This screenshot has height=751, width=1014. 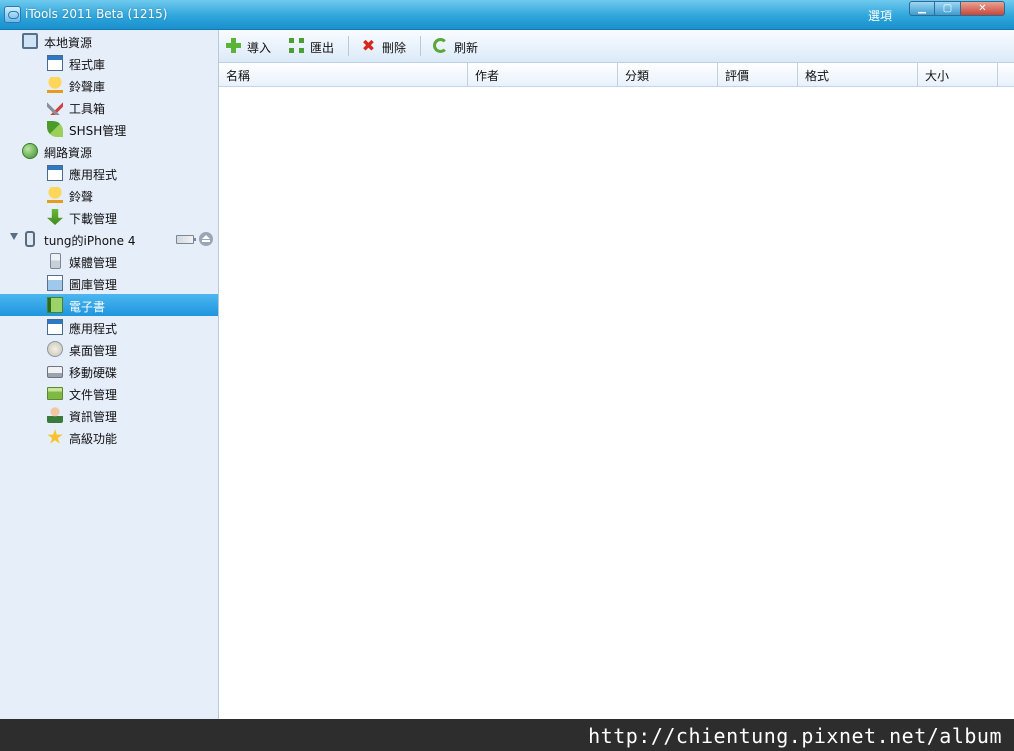 What do you see at coordinates (394, 48) in the screenshot?
I see `delete-label: 刪除` at bounding box center [394, 48].